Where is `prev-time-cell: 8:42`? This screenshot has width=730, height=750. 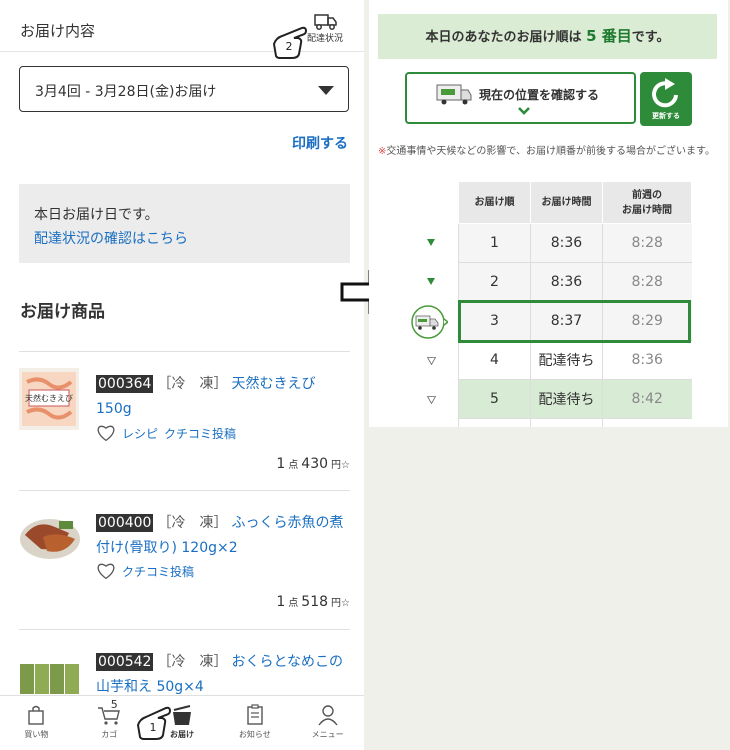
prev-time-cell: 8:42 is located at coordinates (647, 399).